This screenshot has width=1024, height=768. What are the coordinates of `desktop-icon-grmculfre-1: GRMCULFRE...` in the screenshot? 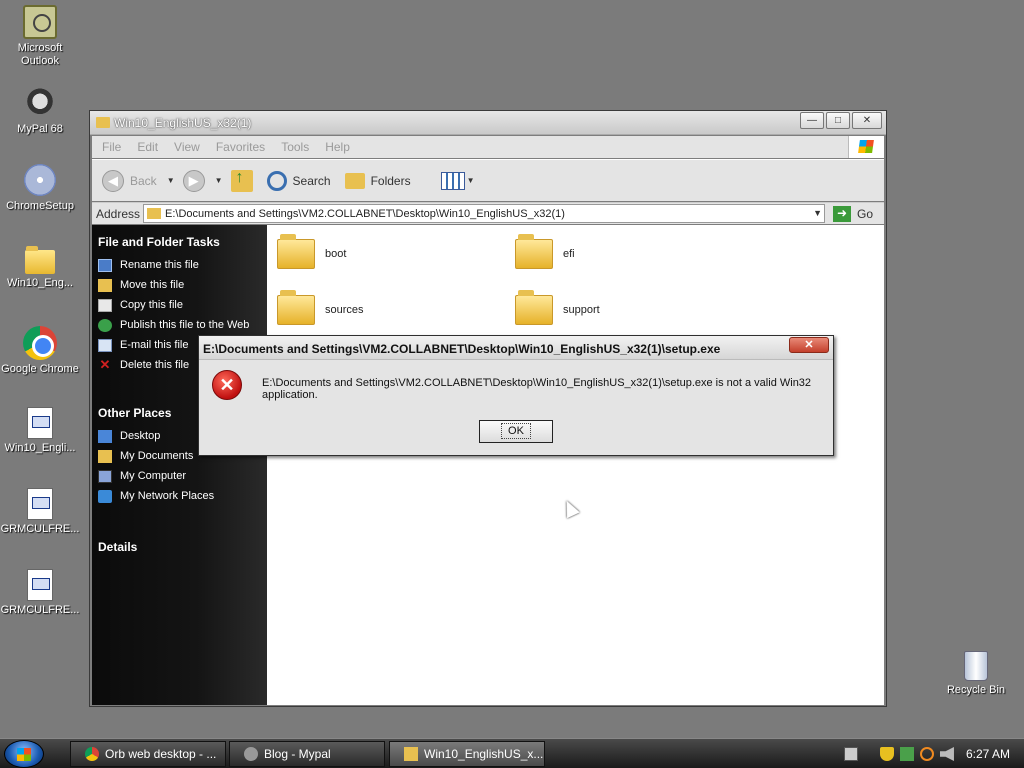 It's located at (40, 512).